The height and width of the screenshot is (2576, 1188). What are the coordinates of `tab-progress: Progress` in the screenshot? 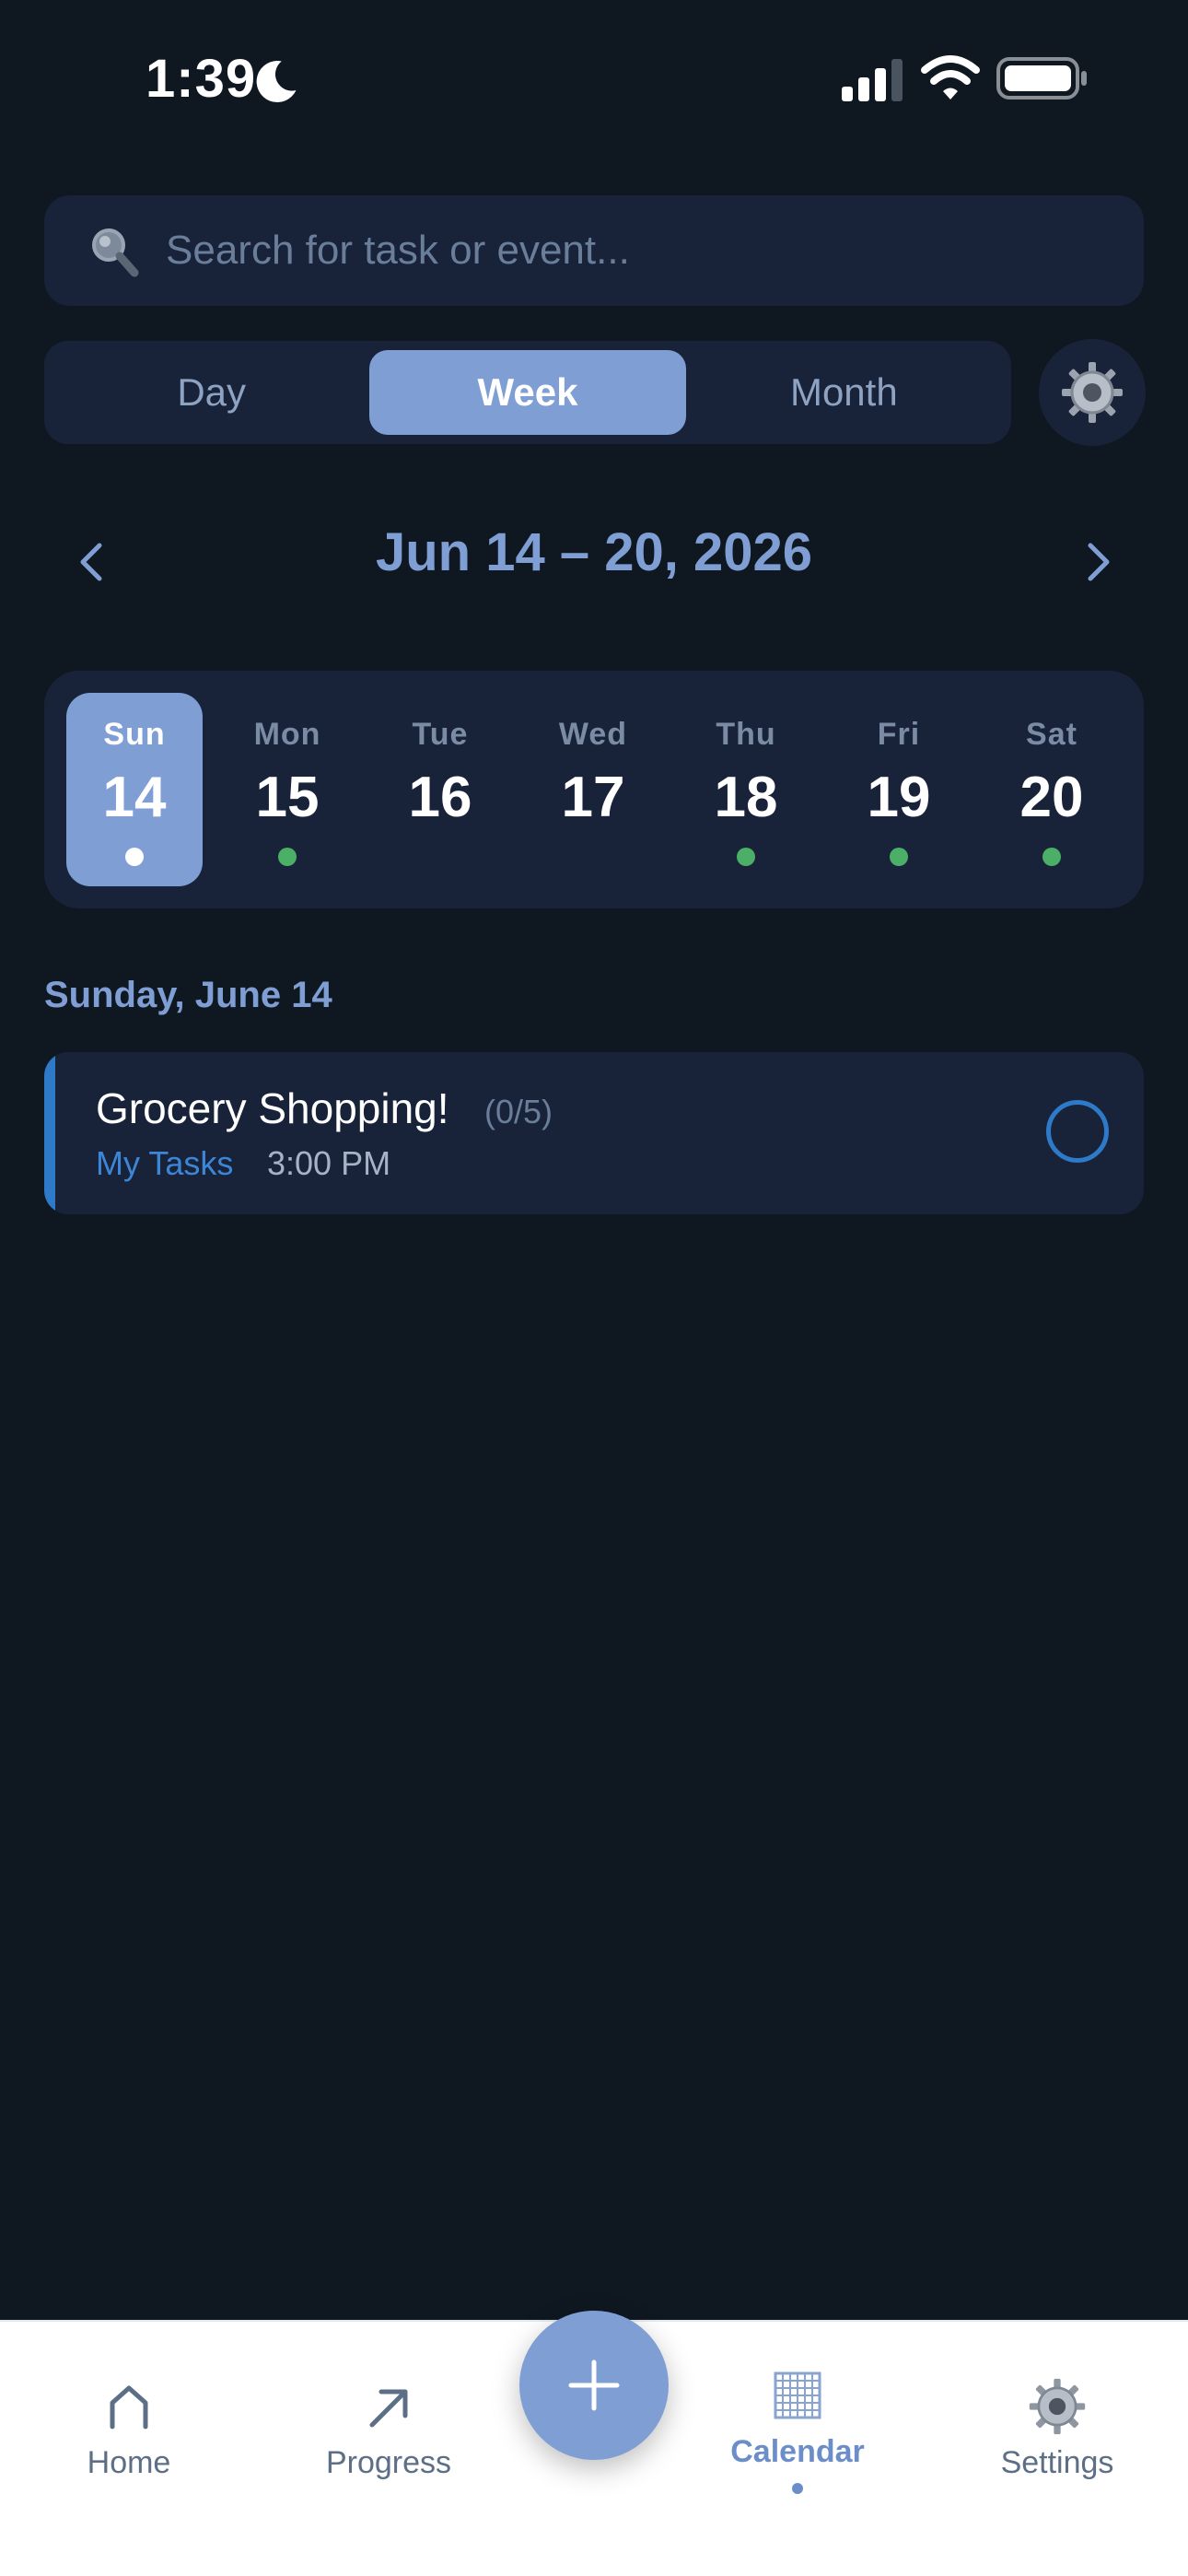 It's located at (389, 2450).